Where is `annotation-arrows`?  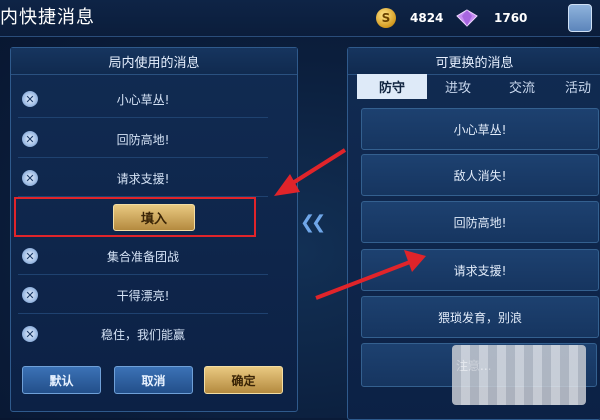 annotation-arrows is located at coordinates (350, 224).